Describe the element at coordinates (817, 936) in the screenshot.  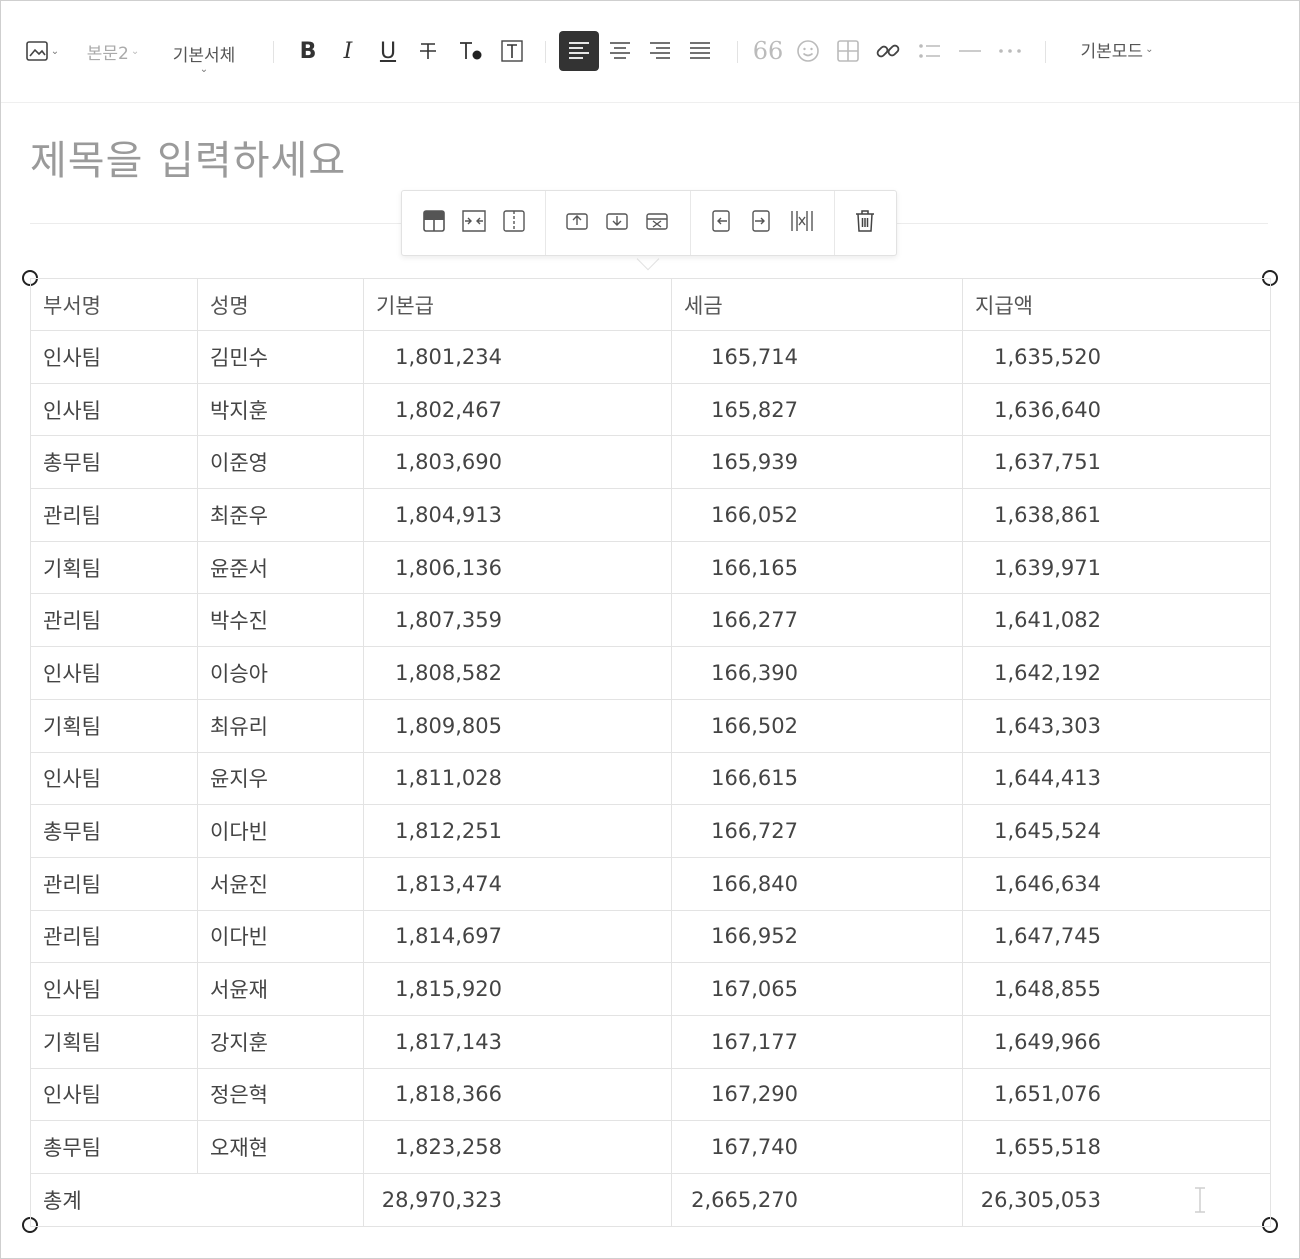
I see `table-cell: 166,952` at that location.